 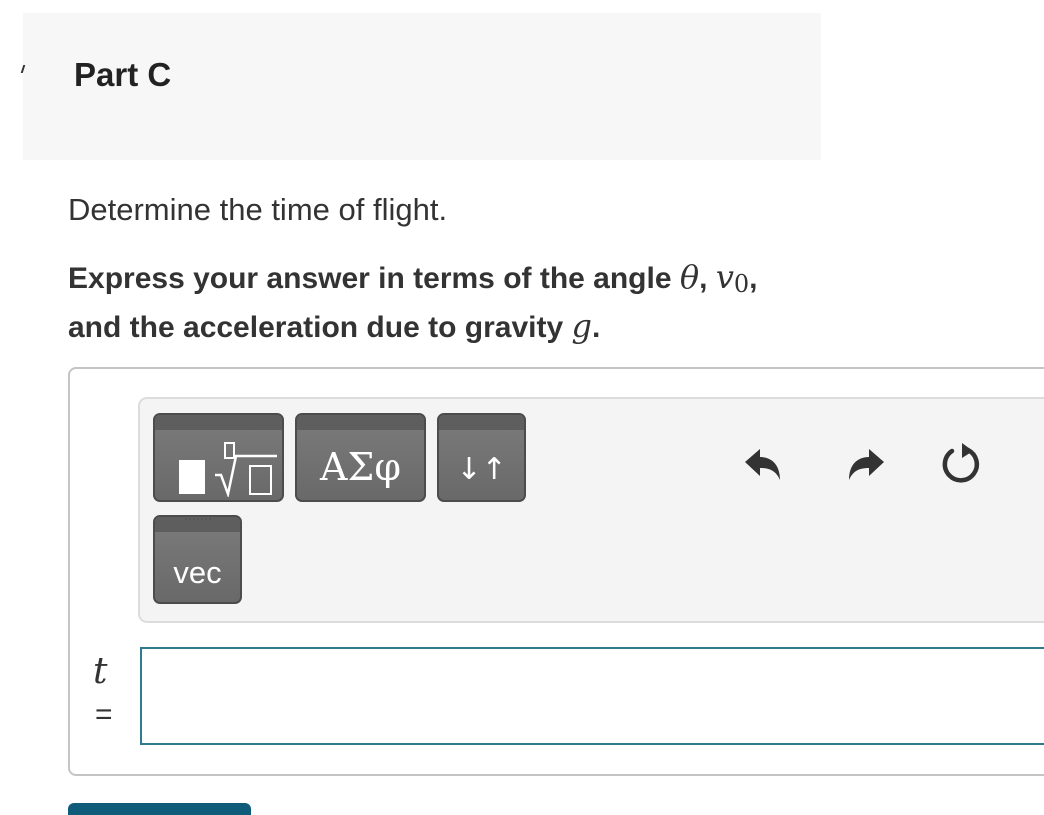 What do you see at coordinates (961, 463) in the screenshot?
I see `reset-icon` at bounding box center [961, 463].